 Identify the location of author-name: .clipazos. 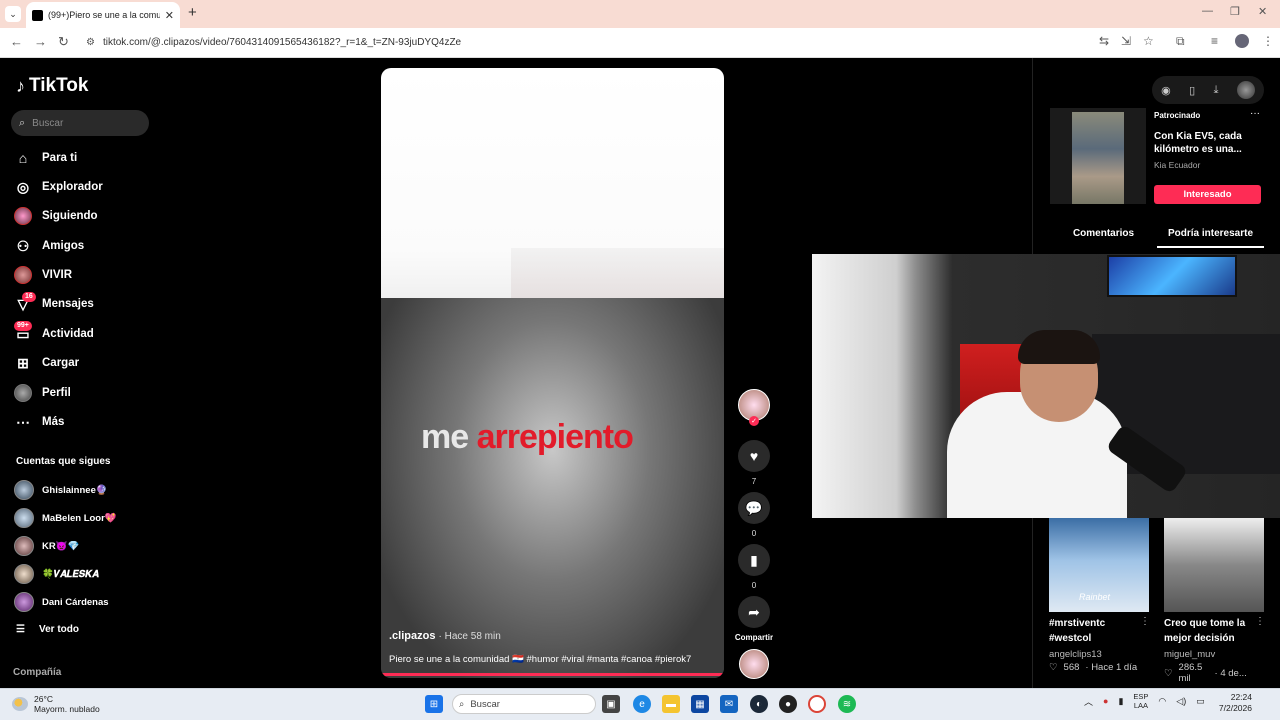
(412, 636).